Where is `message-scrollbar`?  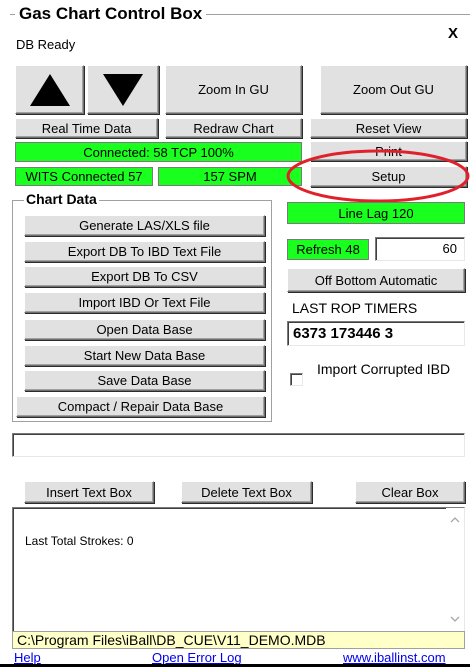 message-scrollbar is located at coordinates (455, 569).